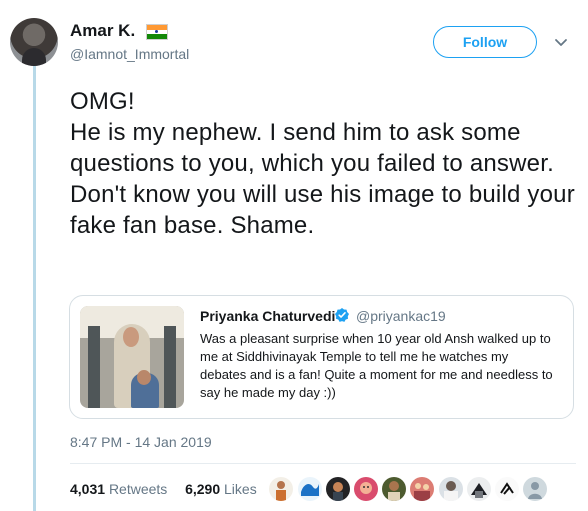  What do you see at coordinates (138, 489) in the screenshot?
I see `retweets-label: Retweets` at bounding box center [138, 489].